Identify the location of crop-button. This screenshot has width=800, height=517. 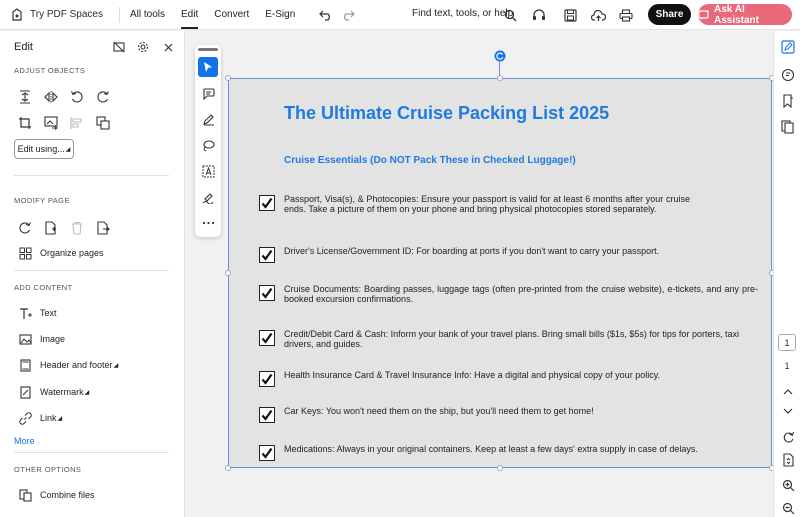
(31, 123).